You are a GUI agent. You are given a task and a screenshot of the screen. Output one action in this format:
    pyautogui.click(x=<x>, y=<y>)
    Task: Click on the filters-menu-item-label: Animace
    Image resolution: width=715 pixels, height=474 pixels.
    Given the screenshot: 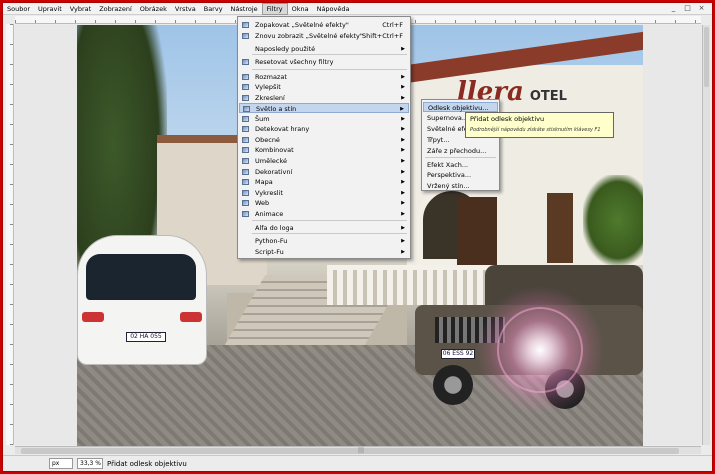 What is the action you would take?
    pyautogui.click(x=269, y=214)
    